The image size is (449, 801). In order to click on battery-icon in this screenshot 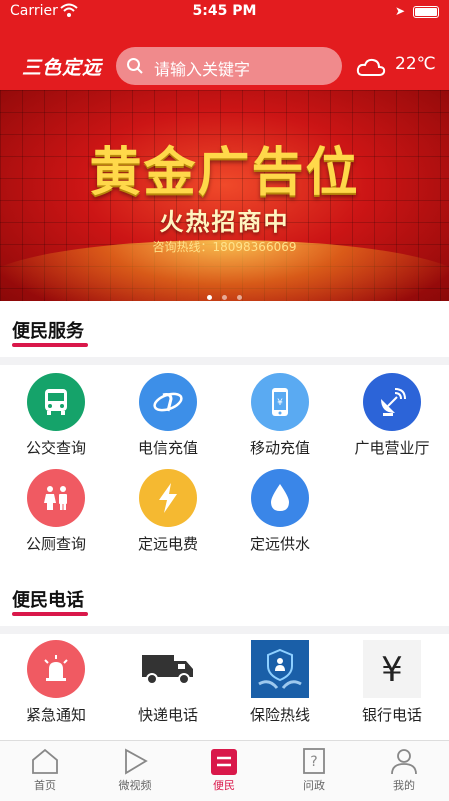, I will do `click(426, 12)`.